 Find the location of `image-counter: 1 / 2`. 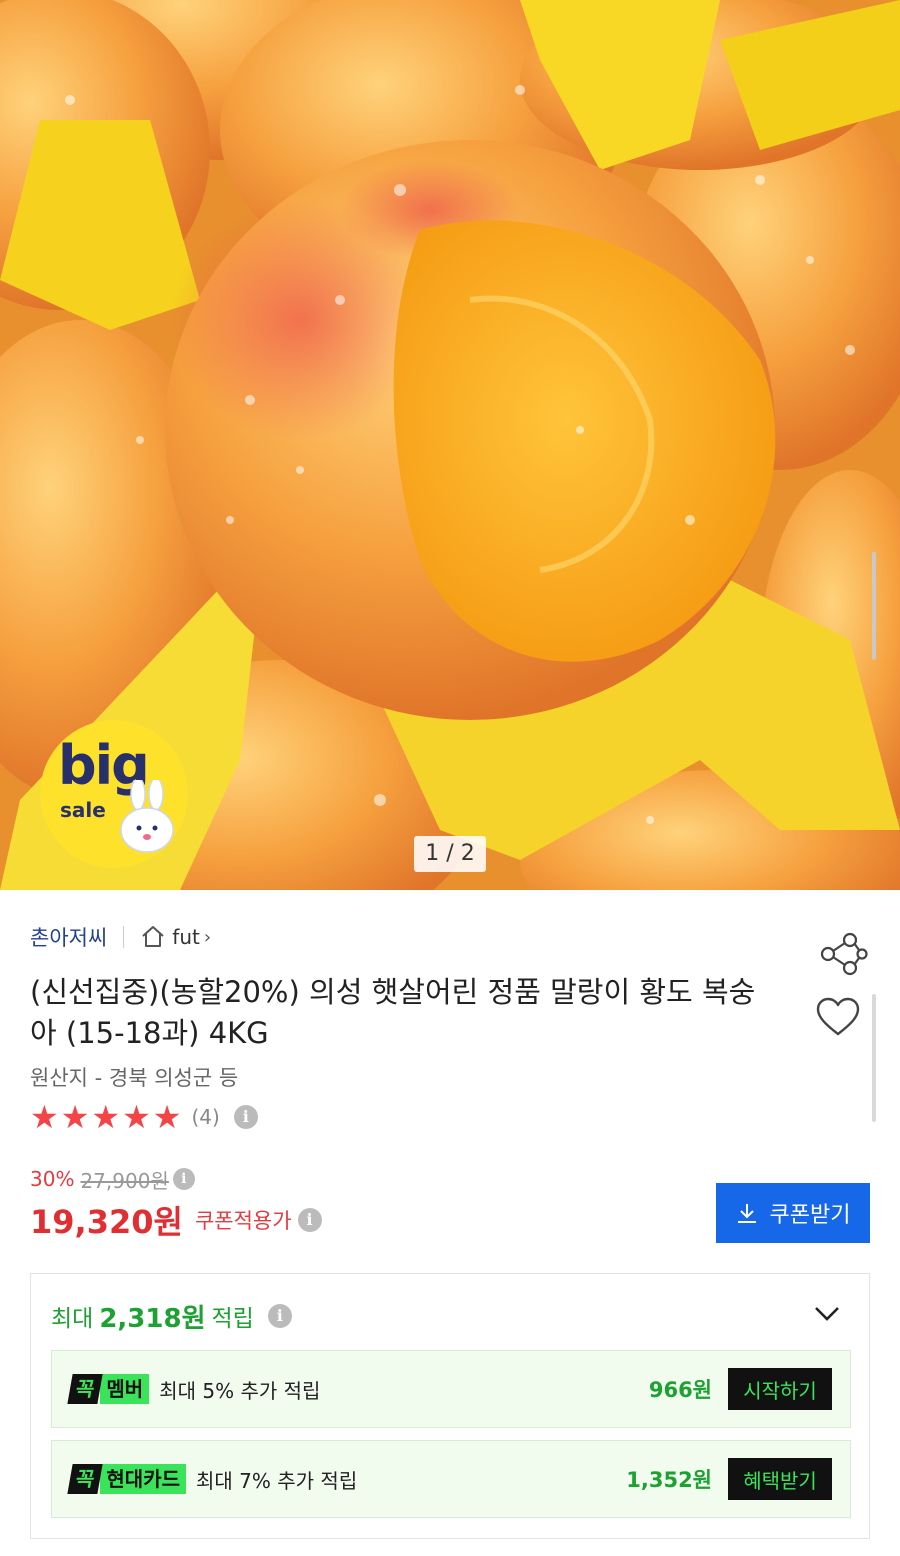

image-counter: 1 / 2 is located at coordinates (450, 854).